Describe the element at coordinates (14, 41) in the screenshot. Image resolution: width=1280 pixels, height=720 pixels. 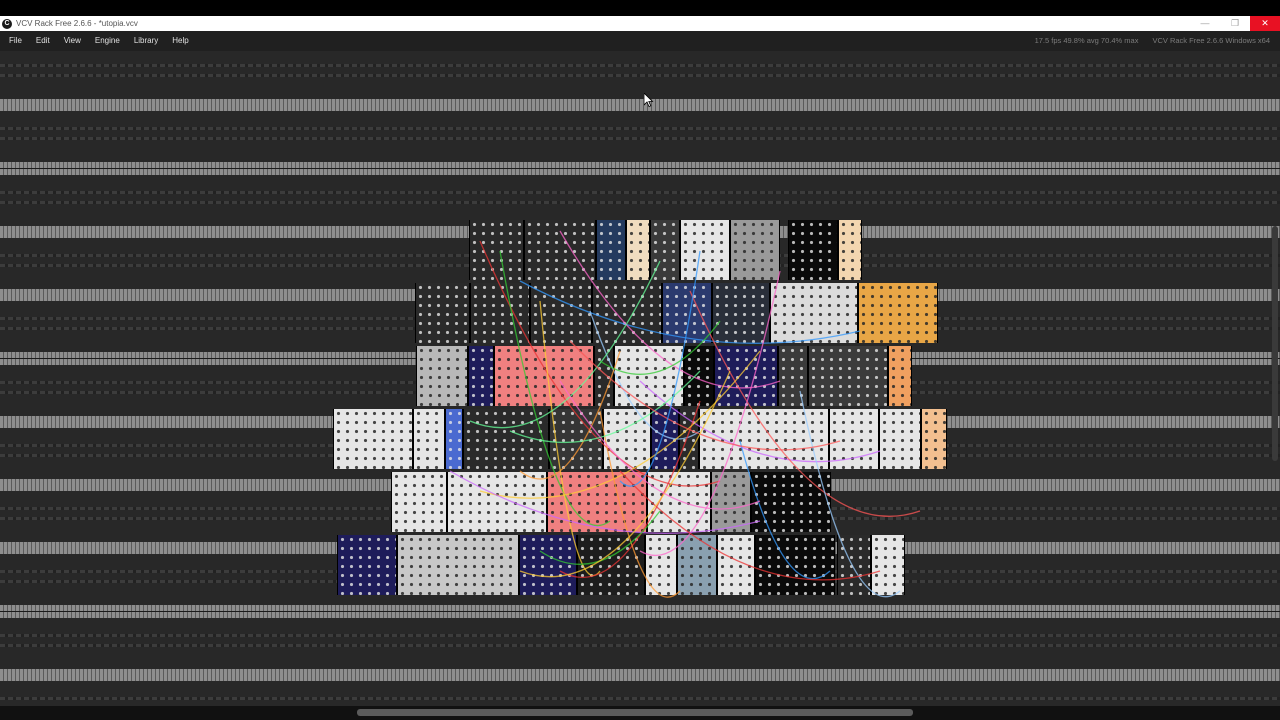
I see `menu-file: File` at that location.